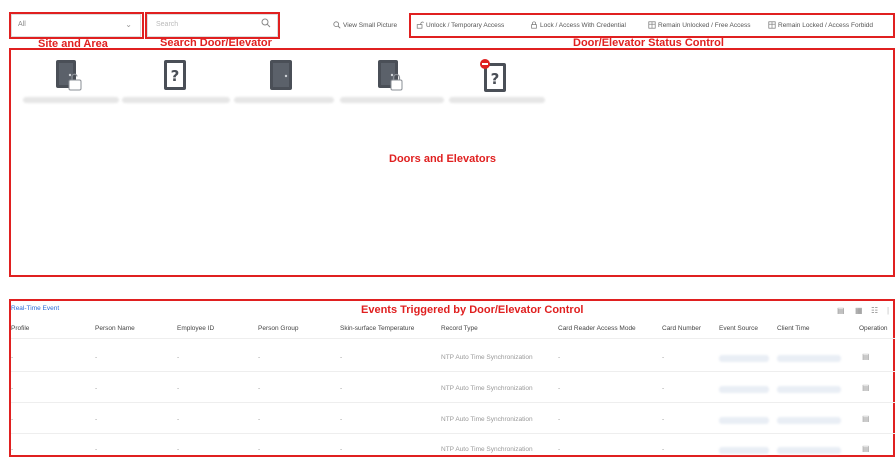 This screenshot has width=895, height=457. I want to click on col-access-mode: Card Reader Access Mode, so click(597, 328).